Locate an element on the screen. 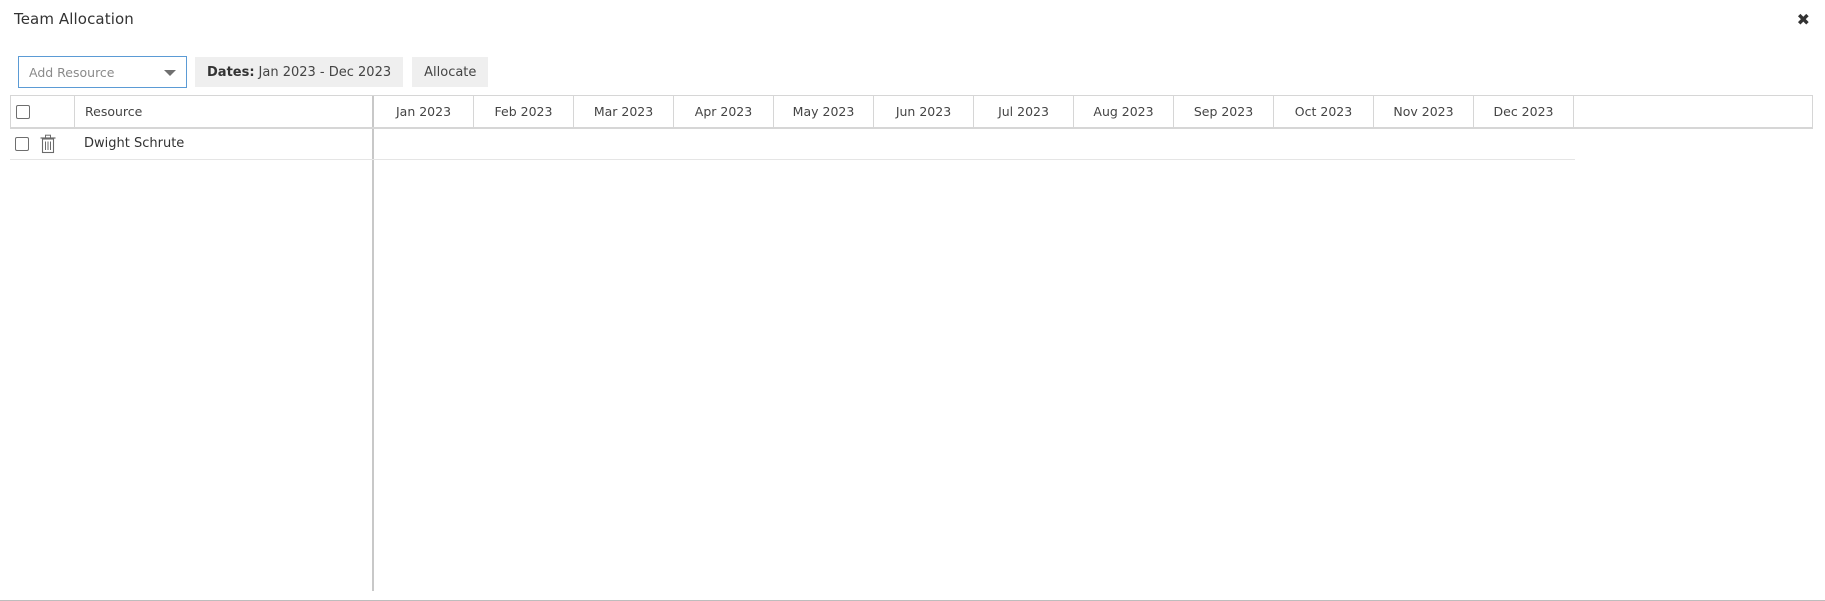 This screenshot has width=1825, height=601. month-header: Jan 2023 is located at coordinates (424, 111).